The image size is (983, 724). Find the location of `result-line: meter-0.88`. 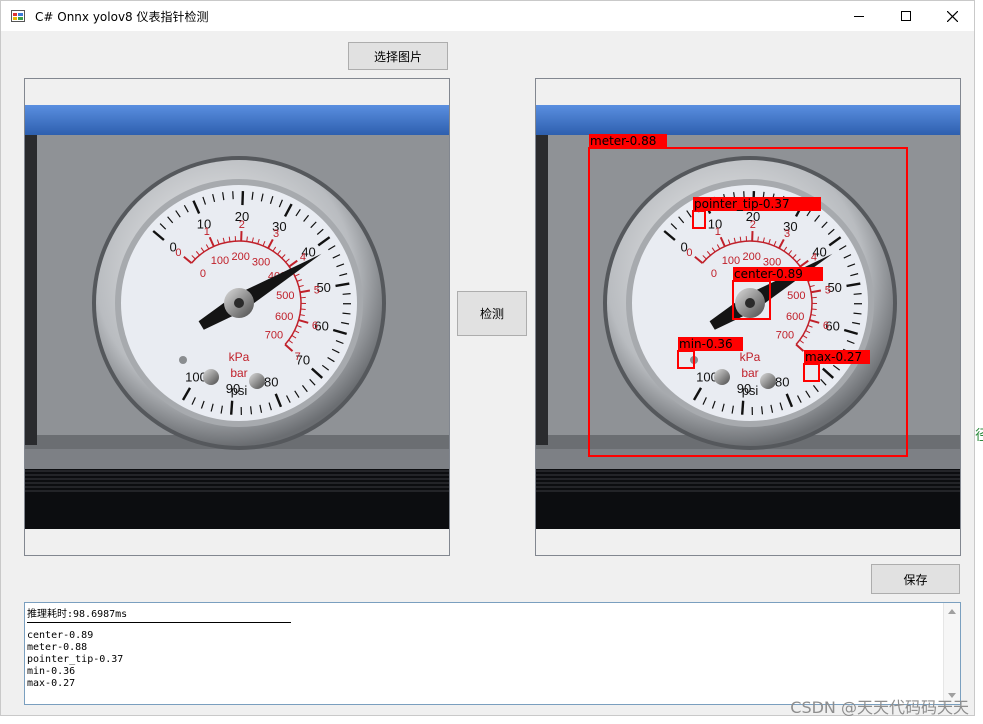

result-line: meter-0.88 is located at coordinates (57, 647).